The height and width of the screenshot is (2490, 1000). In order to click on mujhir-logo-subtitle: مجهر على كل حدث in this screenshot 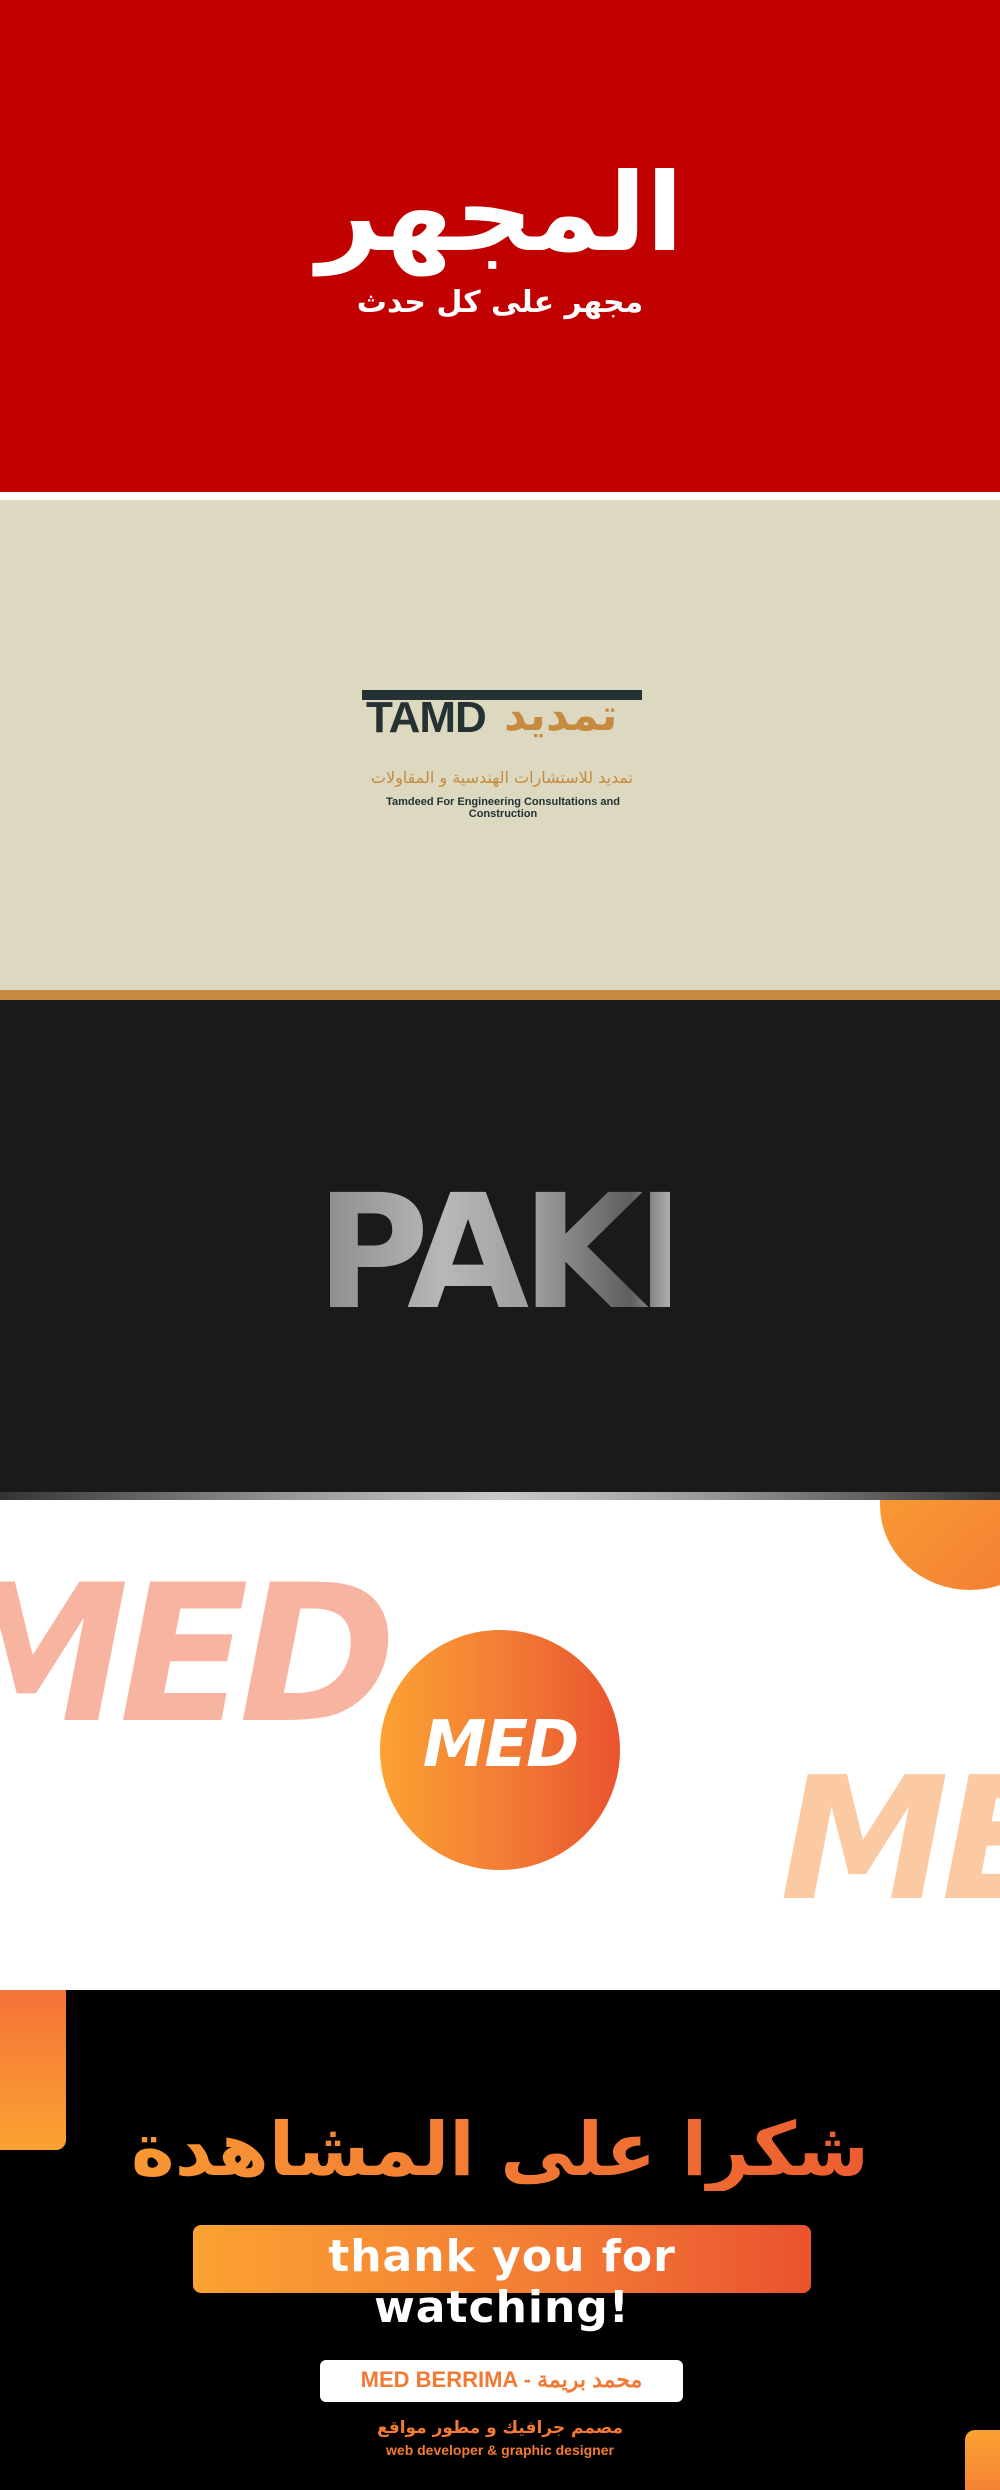, I will do `click(500, 302)`.